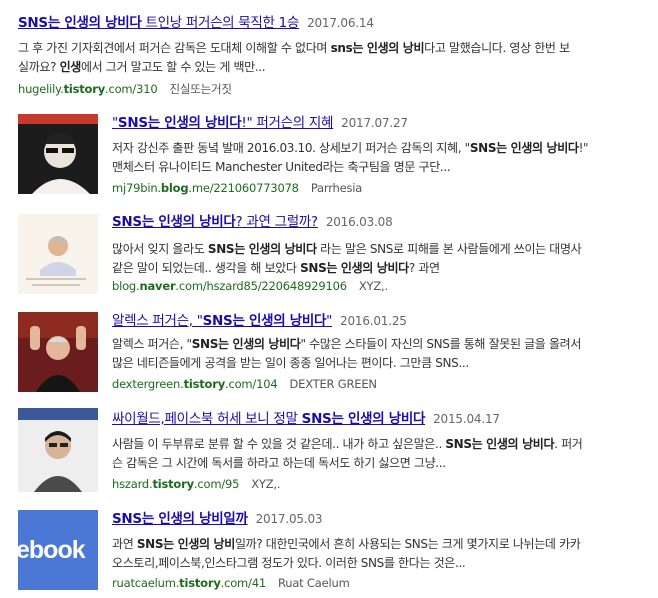 The image size is (658, 598). Describe the element at coordinates (314, 583) in the screenshot. I see `result-source: Ruat Caelum` at that location.